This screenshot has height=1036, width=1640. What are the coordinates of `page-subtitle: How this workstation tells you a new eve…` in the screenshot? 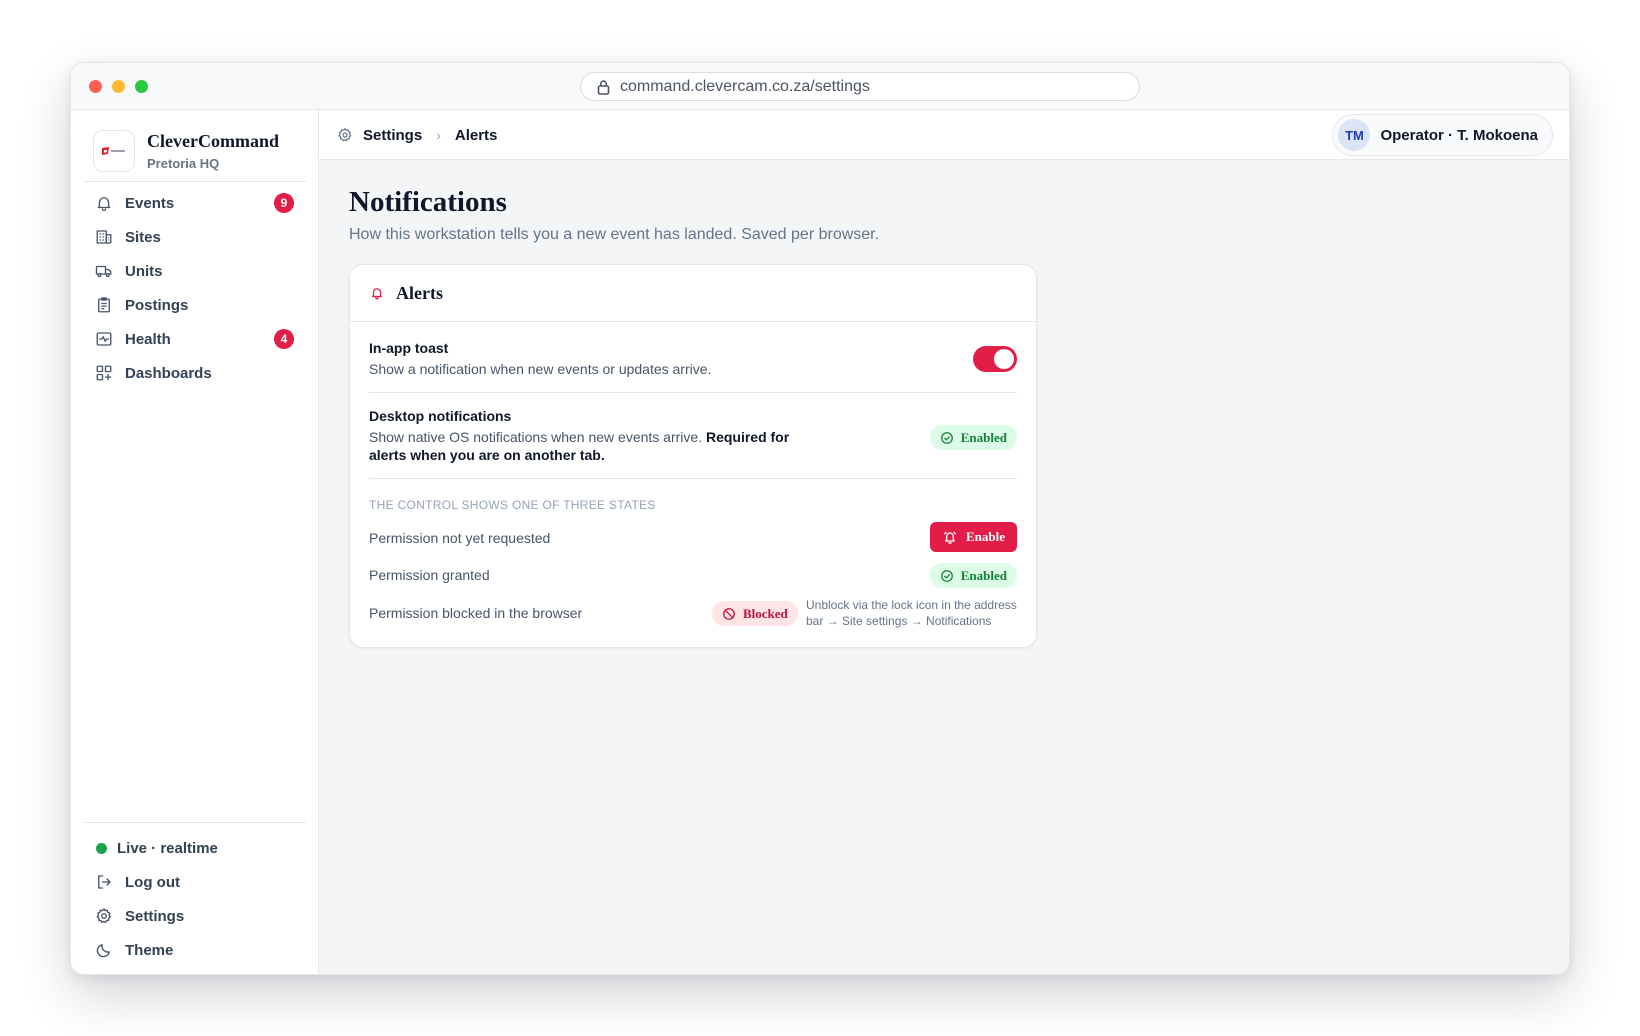 It's located at (614, 234).